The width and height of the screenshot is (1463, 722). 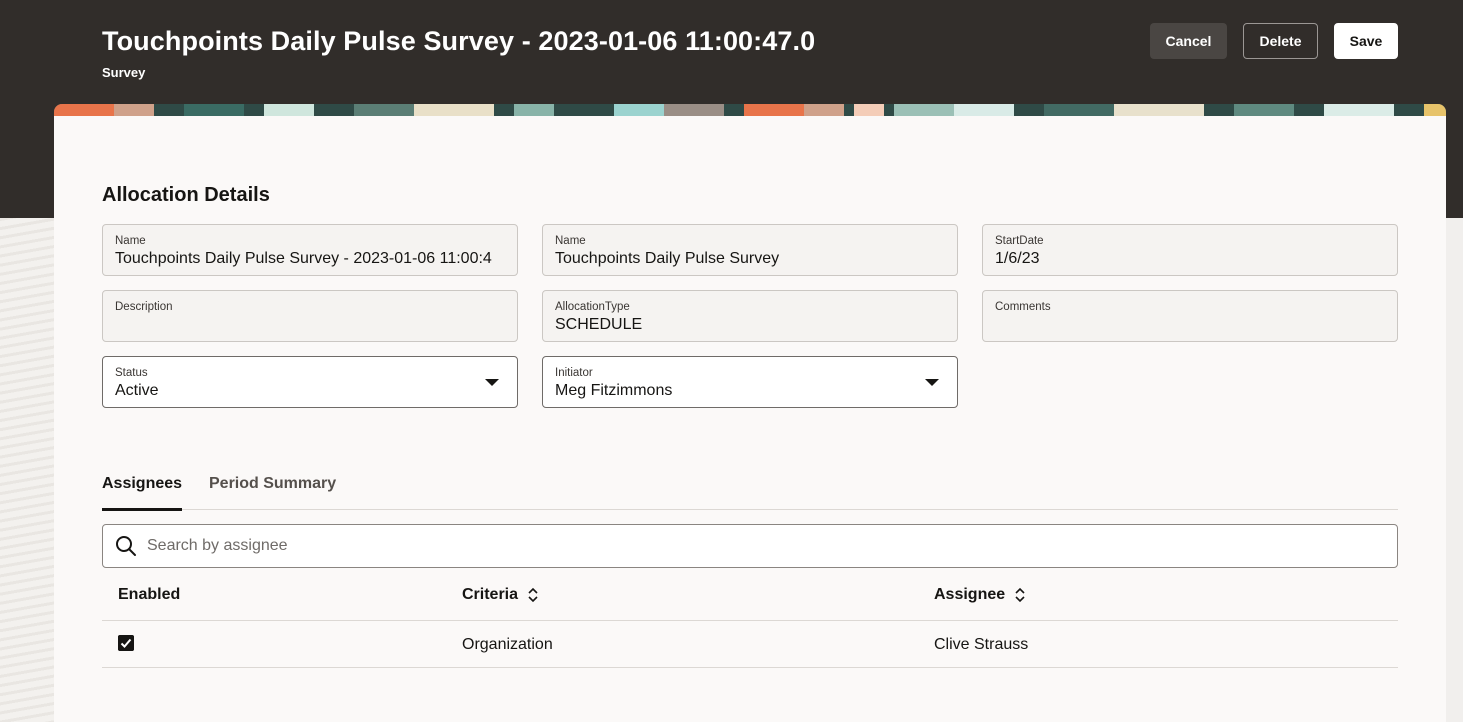 What do you see at coordinates (1190, 250) in the screenshot?
I see `start-date-field: StartDate 1/6/23` at bounding box center [1190, 250].